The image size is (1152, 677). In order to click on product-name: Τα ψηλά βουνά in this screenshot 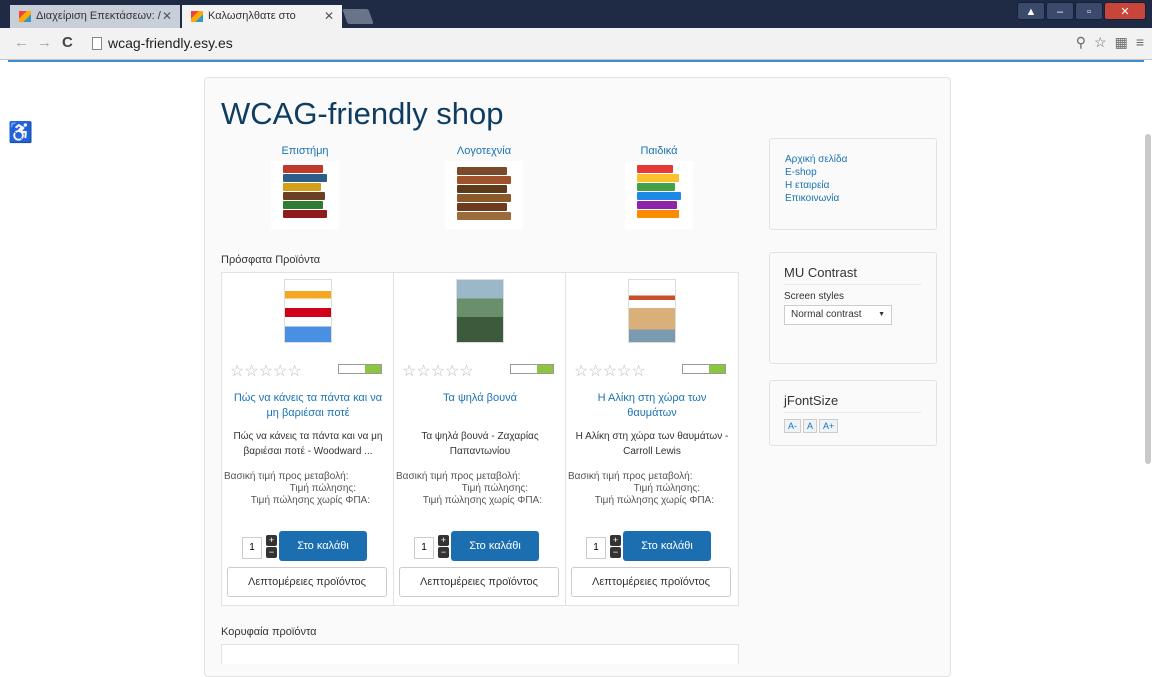, I will do `click(480, 398)`.